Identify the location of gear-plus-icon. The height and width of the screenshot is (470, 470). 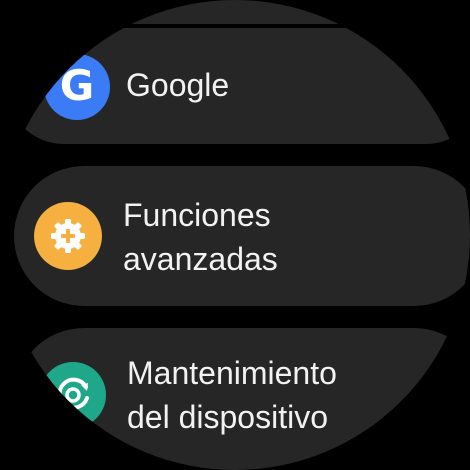
(68, 236).